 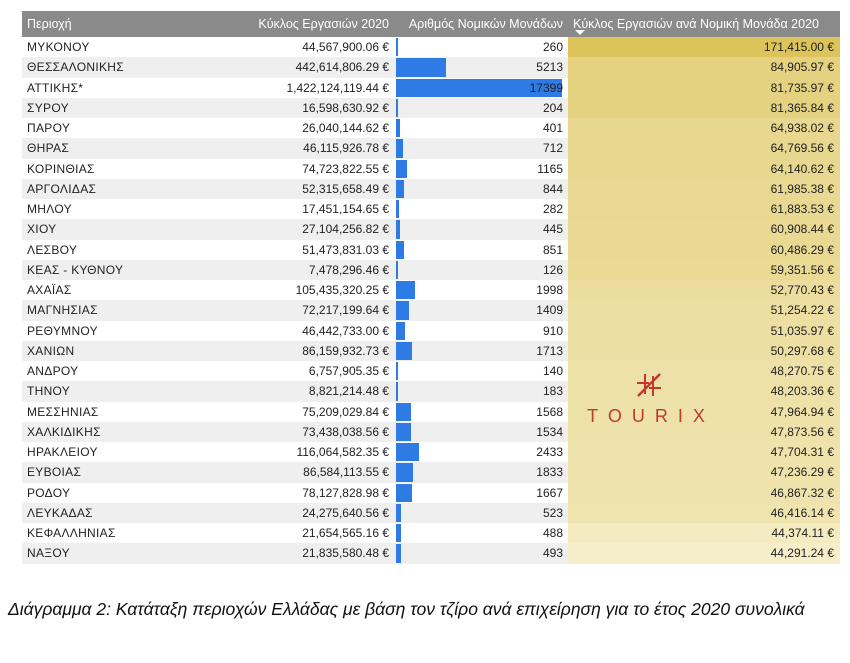 I want to click on units-value: 1534, so click(x=549, y=431).